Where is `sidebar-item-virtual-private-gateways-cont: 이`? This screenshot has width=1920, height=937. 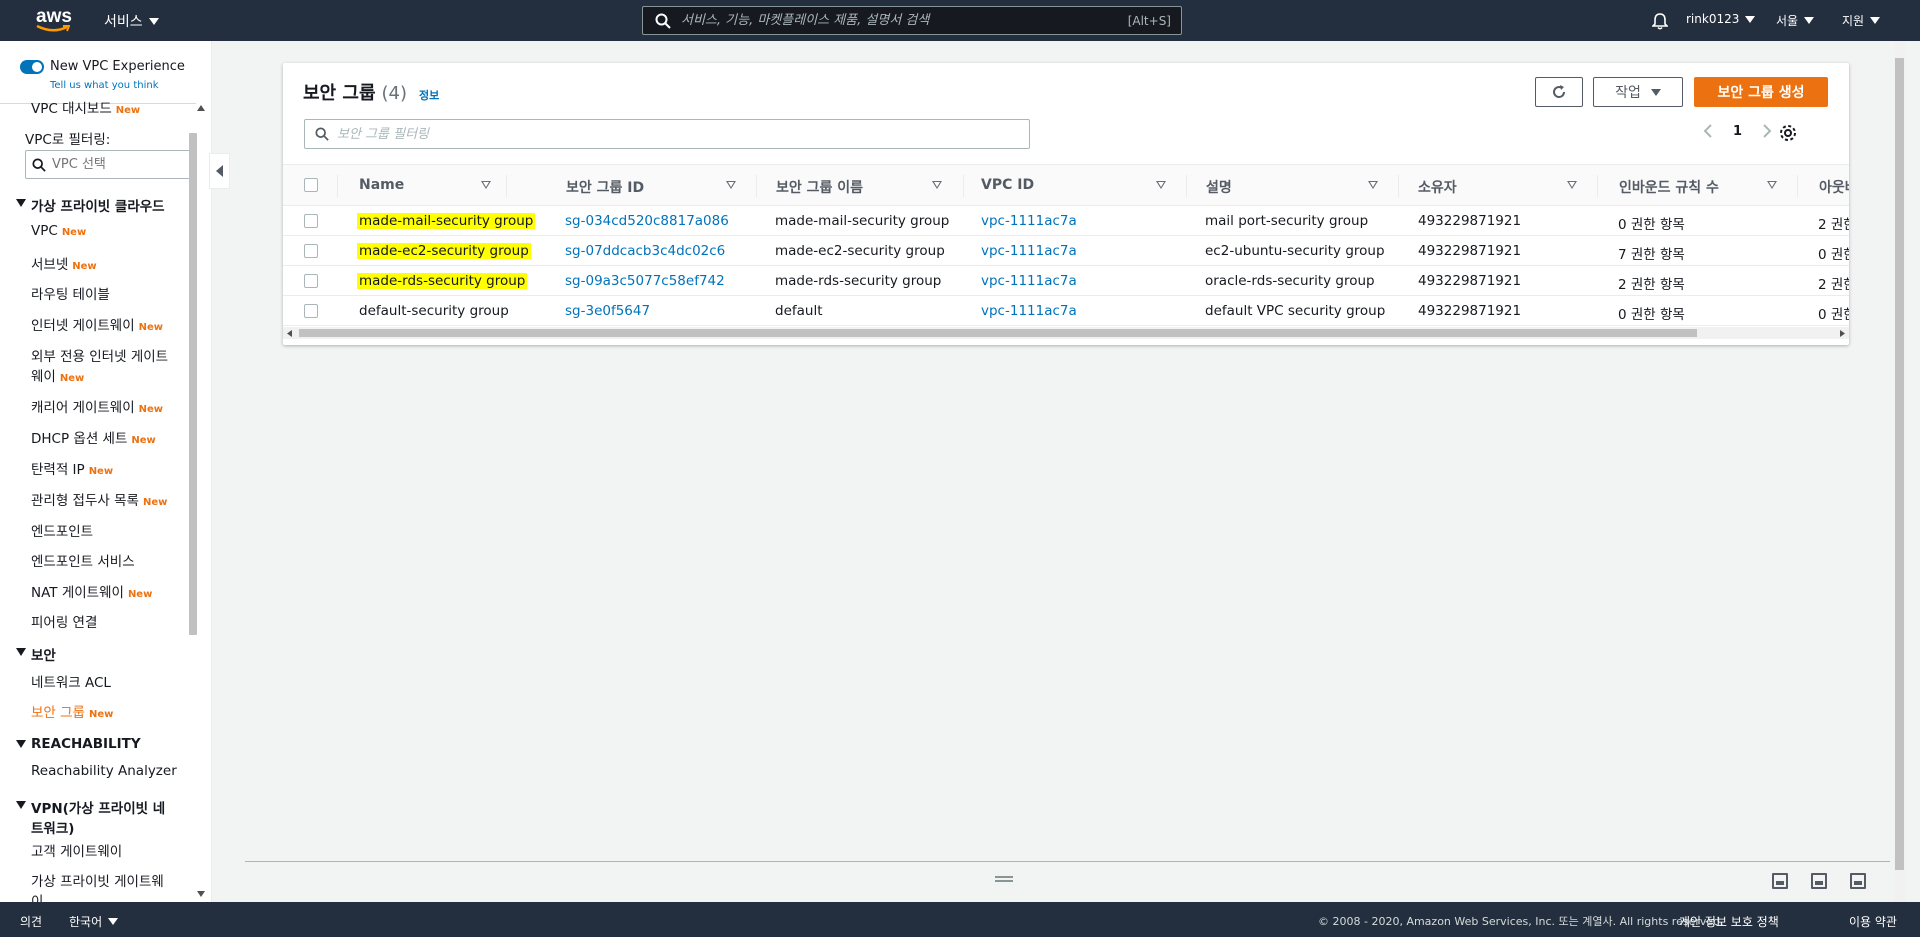 sidebar-item-virtual-private-gateways-cont: 이 is located at coordinates (37, 896).